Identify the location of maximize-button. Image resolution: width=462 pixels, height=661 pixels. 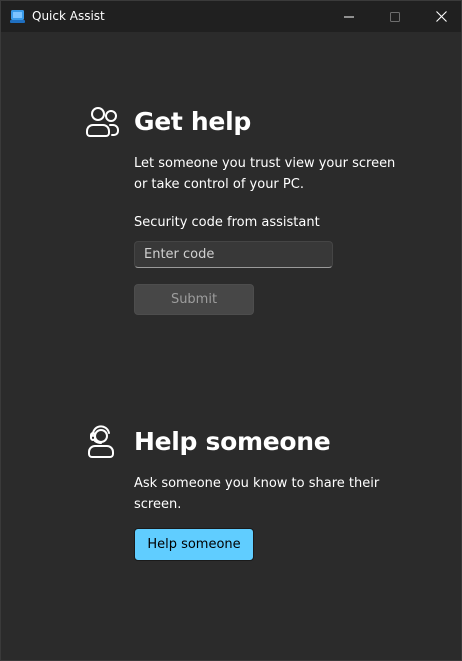
(395, 16).